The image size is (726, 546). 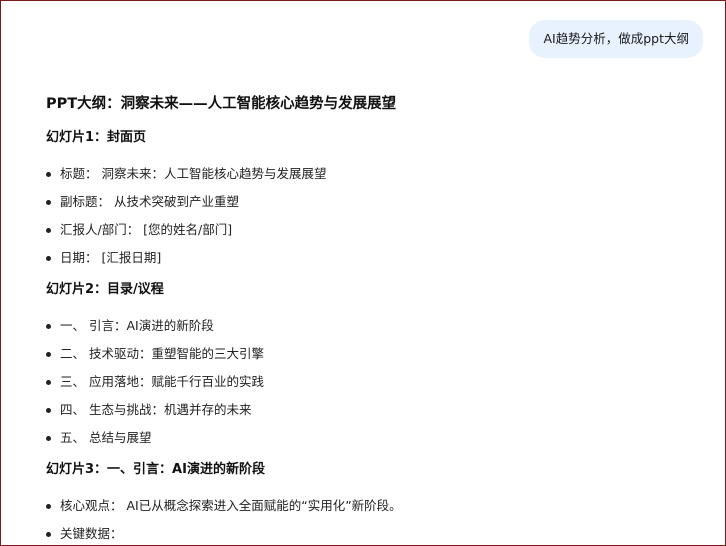 What do you see at coordinates (366, 258) in the screenshot?
I see `list-item: 日期： [汇报日期]` at bounding box center [366, 258].